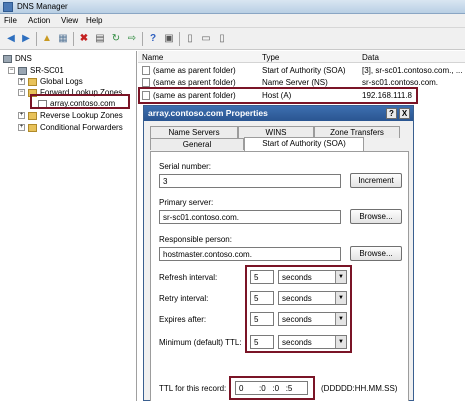 This screenshot has width=465, height=401. Describe the element at coordinates (80, 101) in the screenshot. I see `selected-zone-highlight` at that location.